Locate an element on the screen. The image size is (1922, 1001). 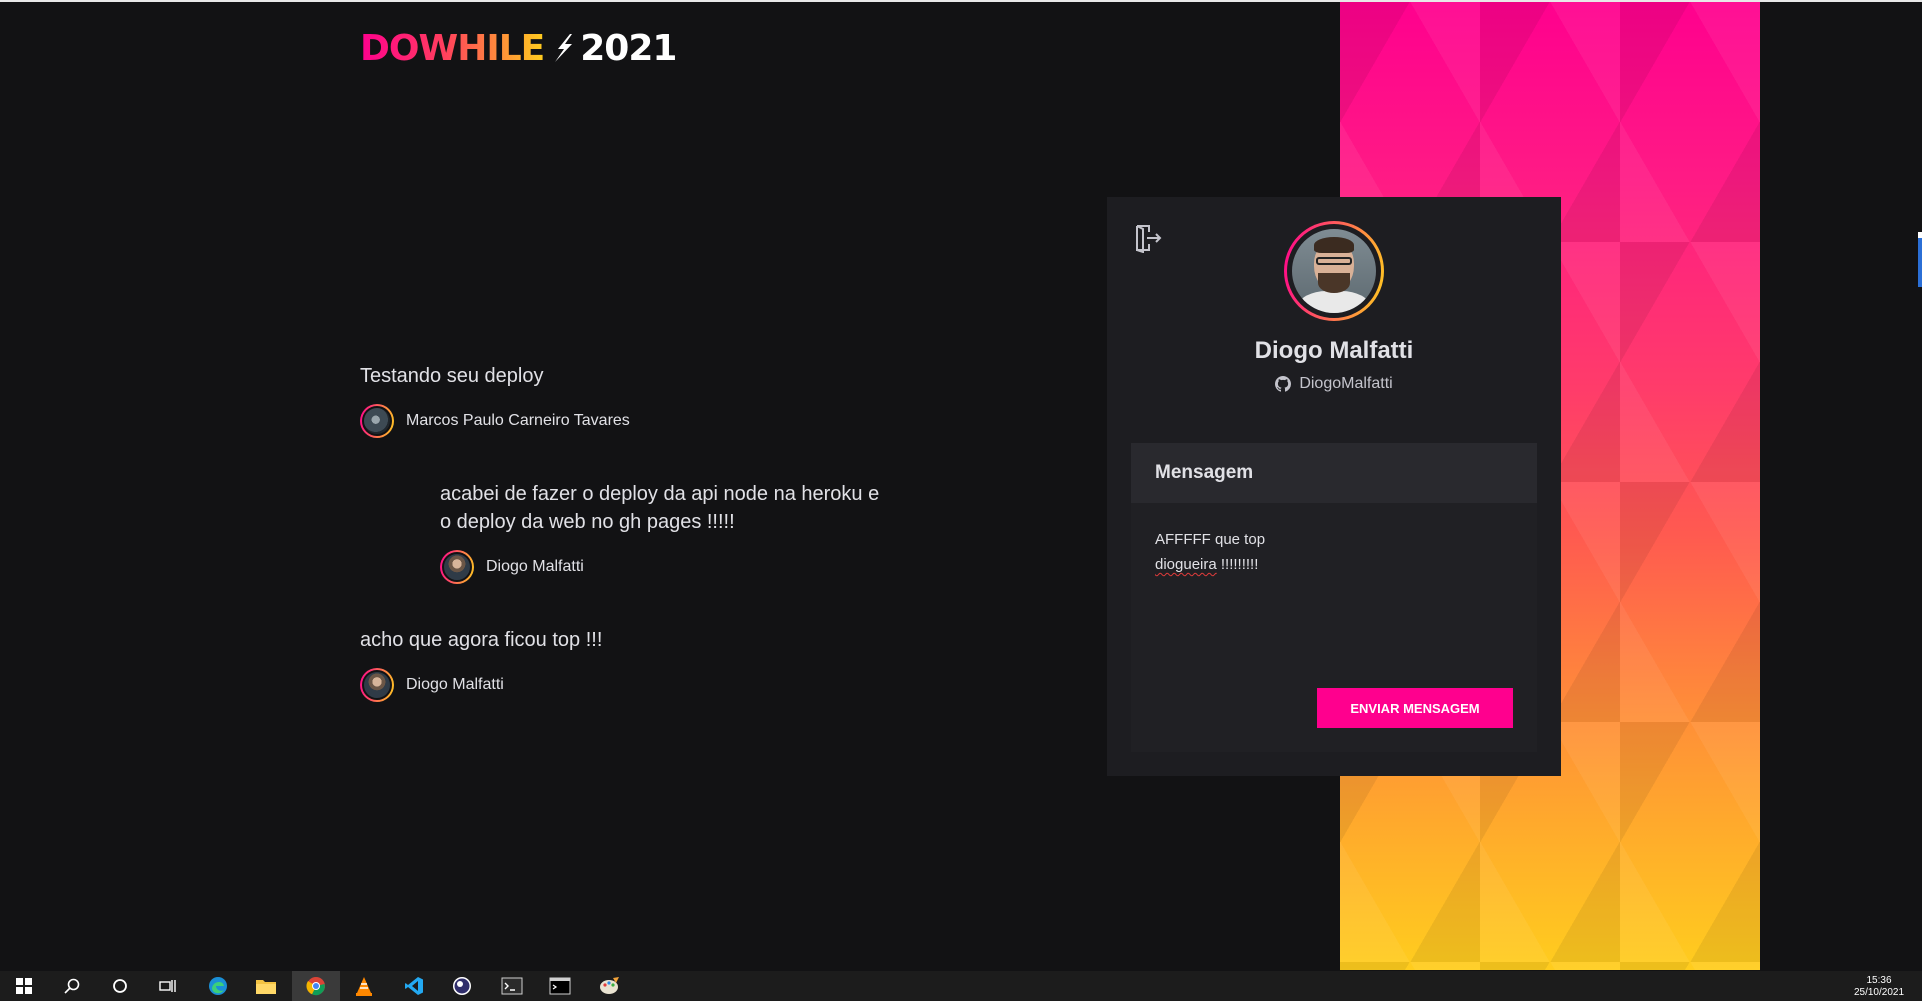
send-message-button: Enviar mensagem is located at coordinates (1415, 708).